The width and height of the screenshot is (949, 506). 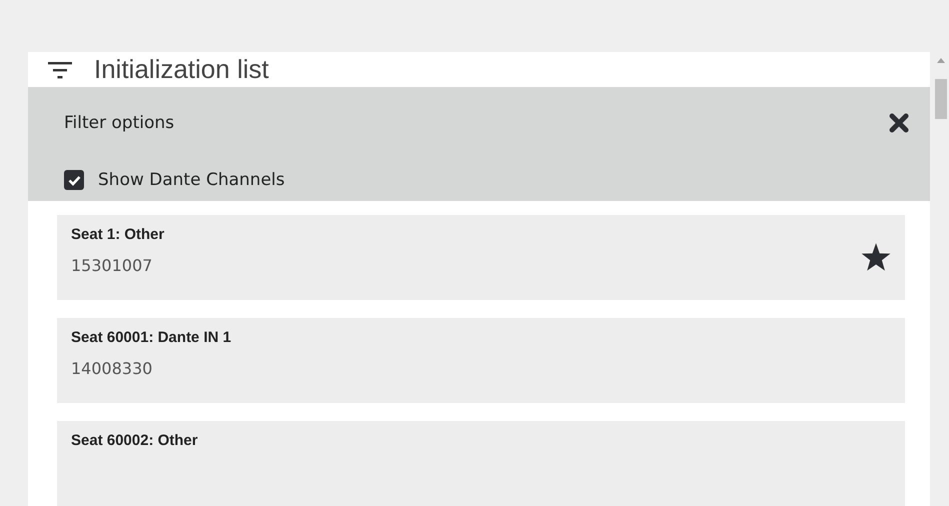 I want to click on item-title: Seat 1: Other, so click(x=117, y=234).